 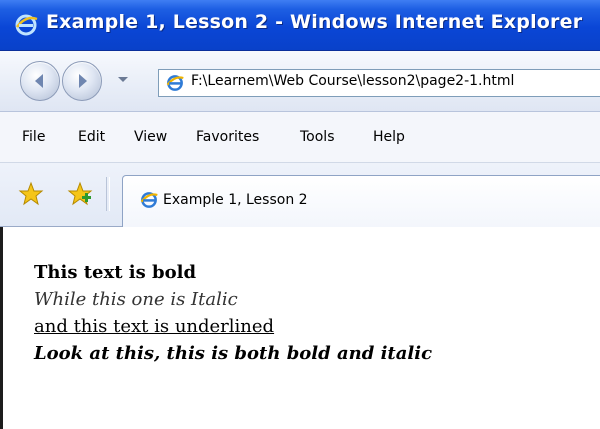 I want to click on back-button, so click(x=40, y=81).